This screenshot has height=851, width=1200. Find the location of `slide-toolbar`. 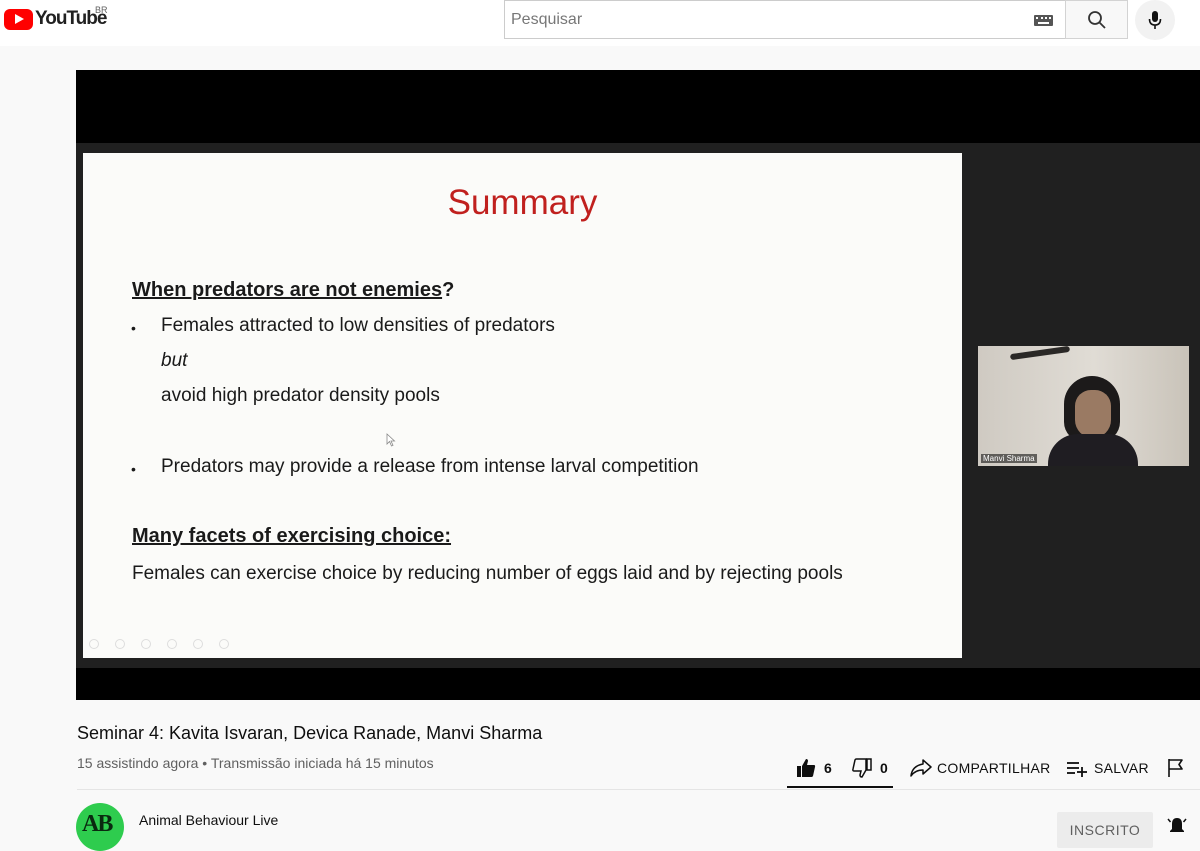

slide-toolbar is located at coordinates (159, 644).